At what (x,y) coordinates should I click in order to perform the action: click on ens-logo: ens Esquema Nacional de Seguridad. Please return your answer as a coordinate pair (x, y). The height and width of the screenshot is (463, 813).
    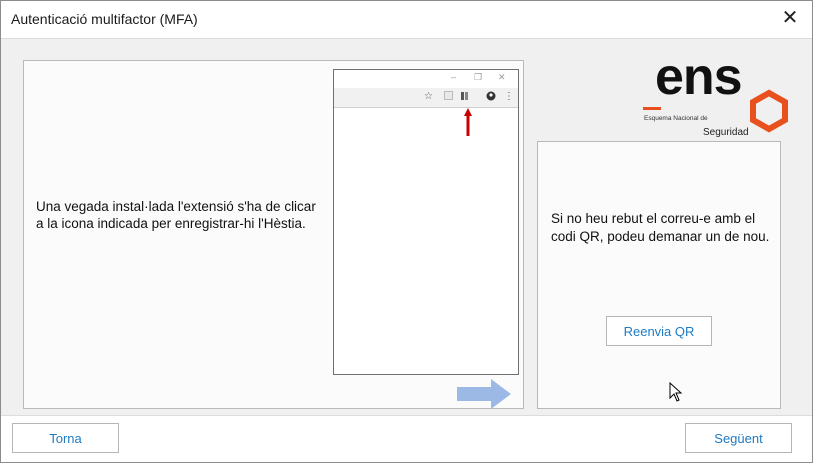
    Looking at the image, I should click on (716, 94).